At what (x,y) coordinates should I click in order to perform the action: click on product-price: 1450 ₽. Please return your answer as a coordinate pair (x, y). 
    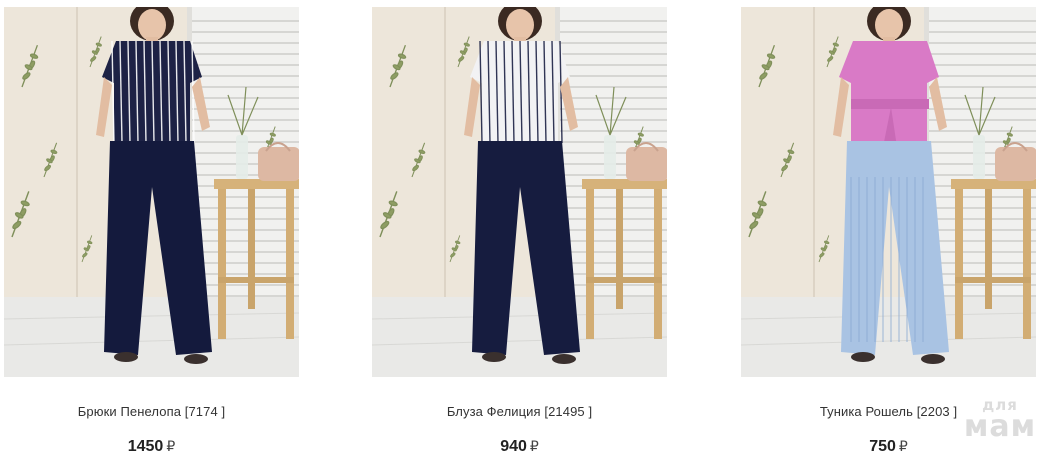
    Looking at the image, I should click on (151, 446).